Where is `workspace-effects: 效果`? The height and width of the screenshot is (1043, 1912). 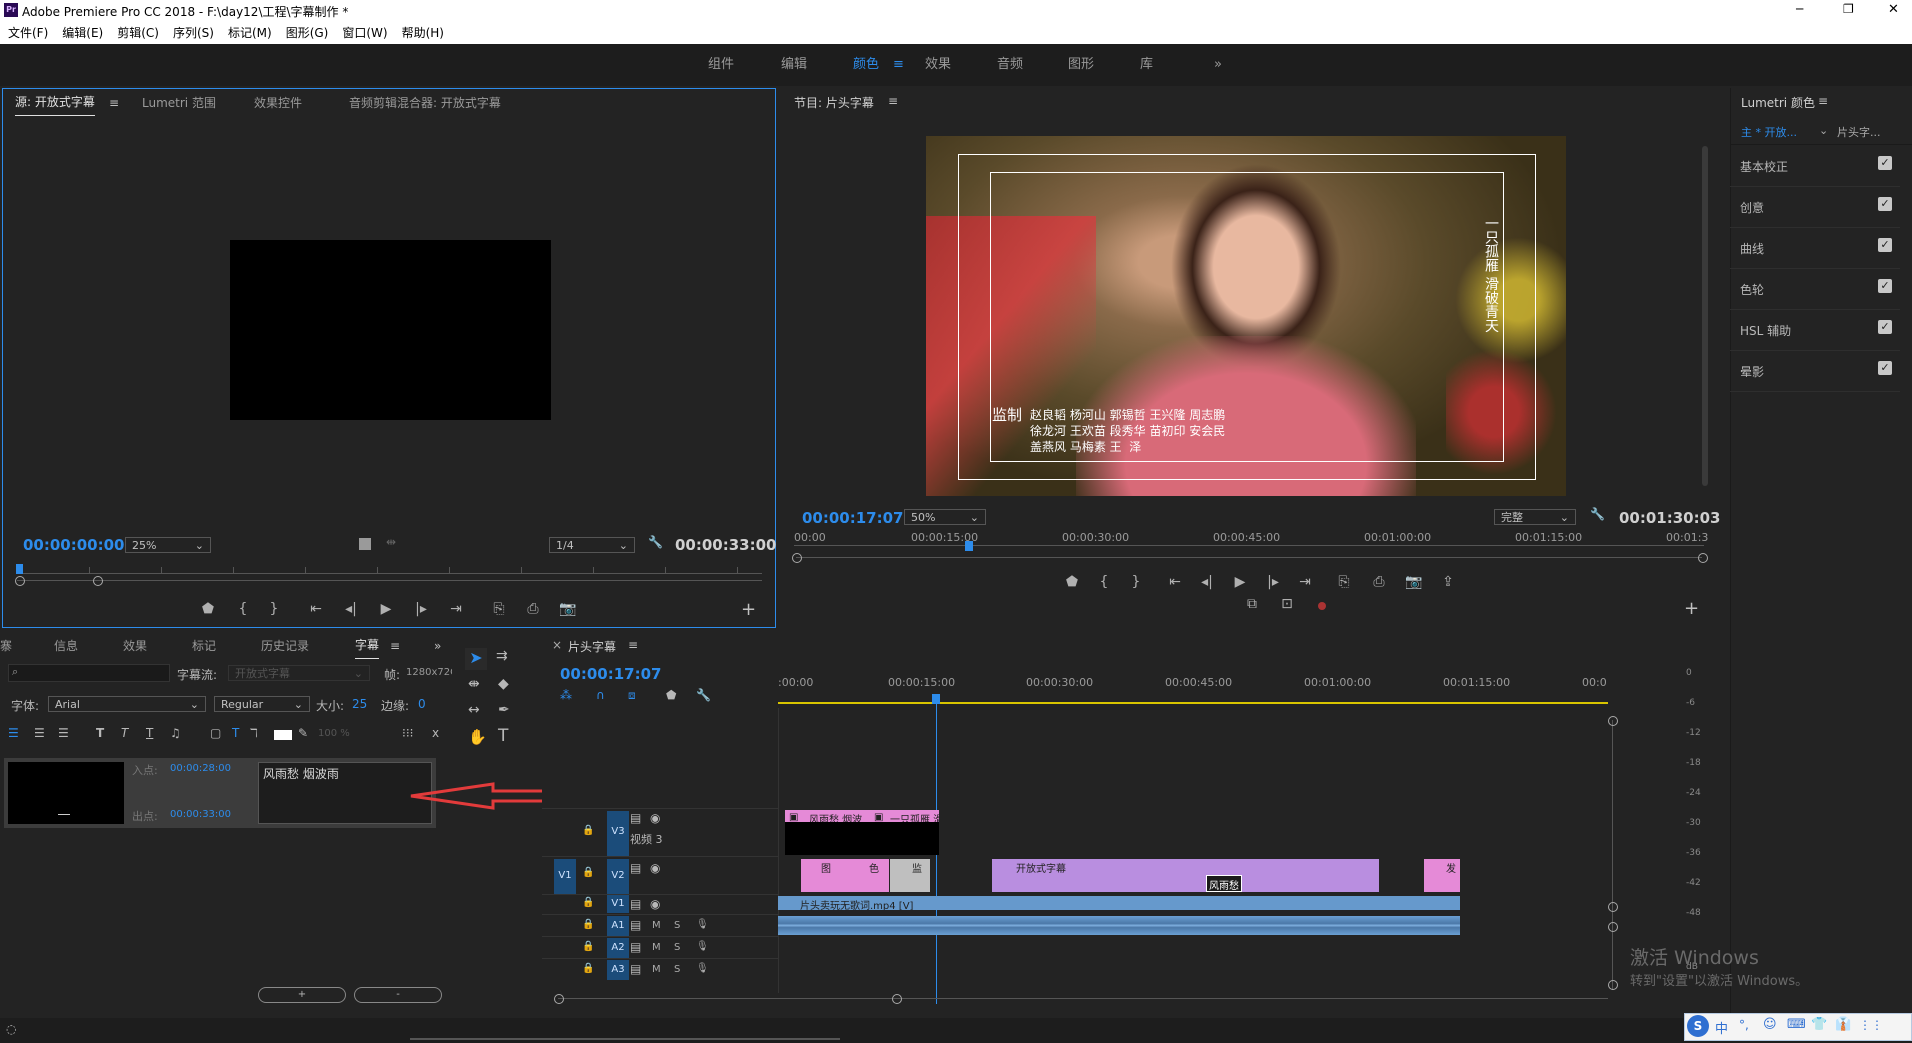 workspace-effects: 效果 is located at coordinates (938, 65).